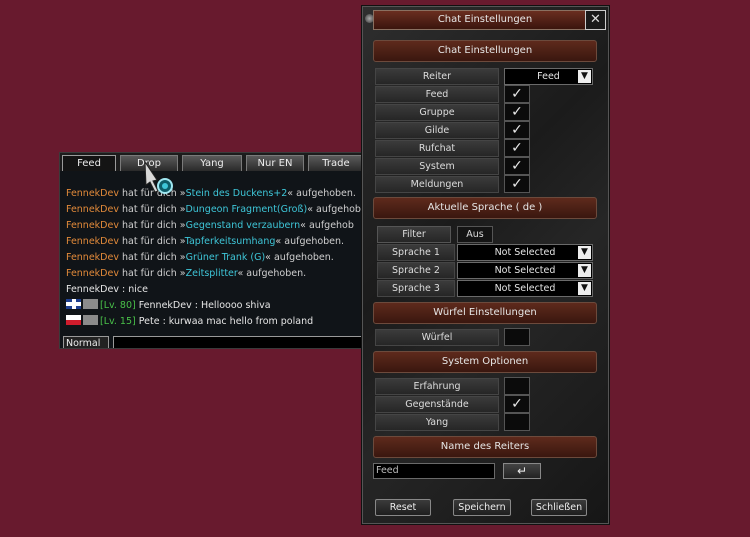 This screenshot has height=537, width=750. What do you see at coordinates (437, 386) in the screenshot?
I see `system-label-erfahrung: Erfahrung` at bounding box center [437, 386].